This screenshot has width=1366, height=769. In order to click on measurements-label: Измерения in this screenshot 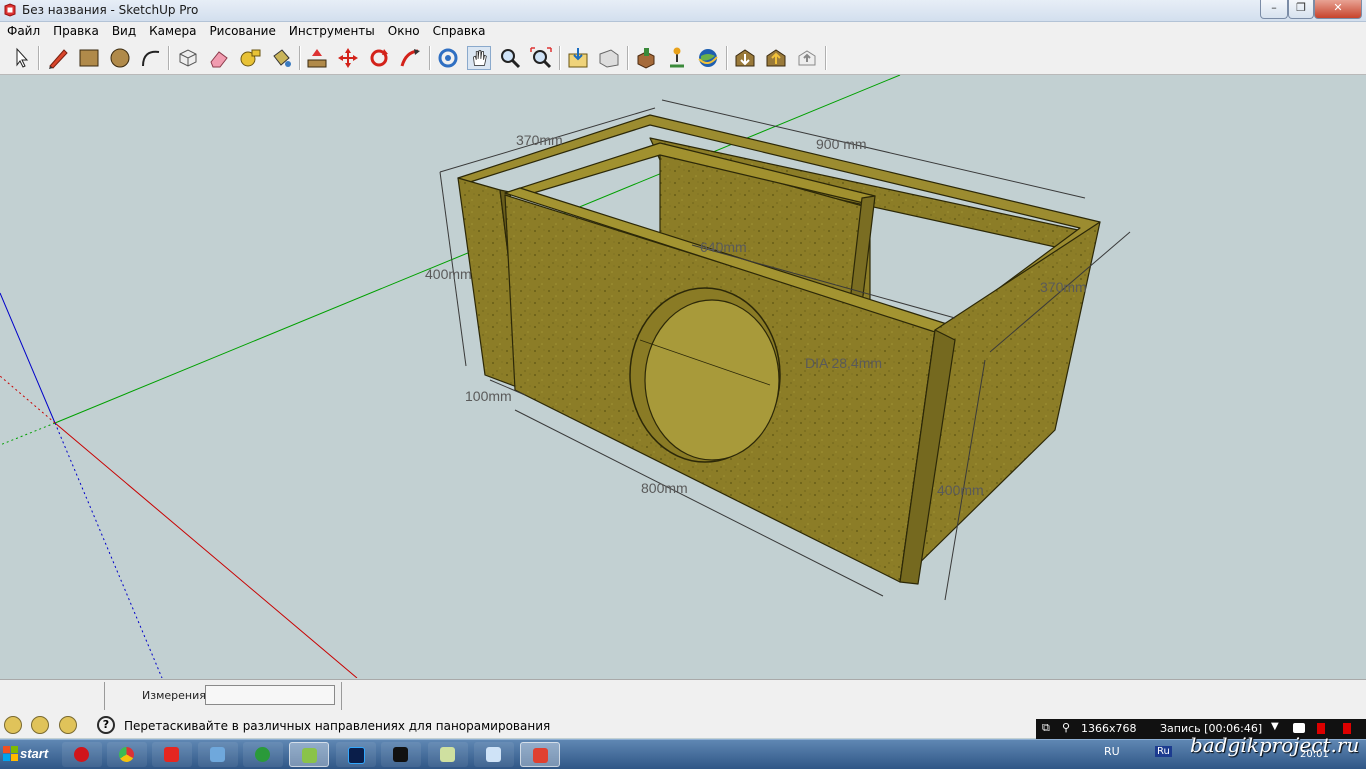, I will do `click(174, 695)`.